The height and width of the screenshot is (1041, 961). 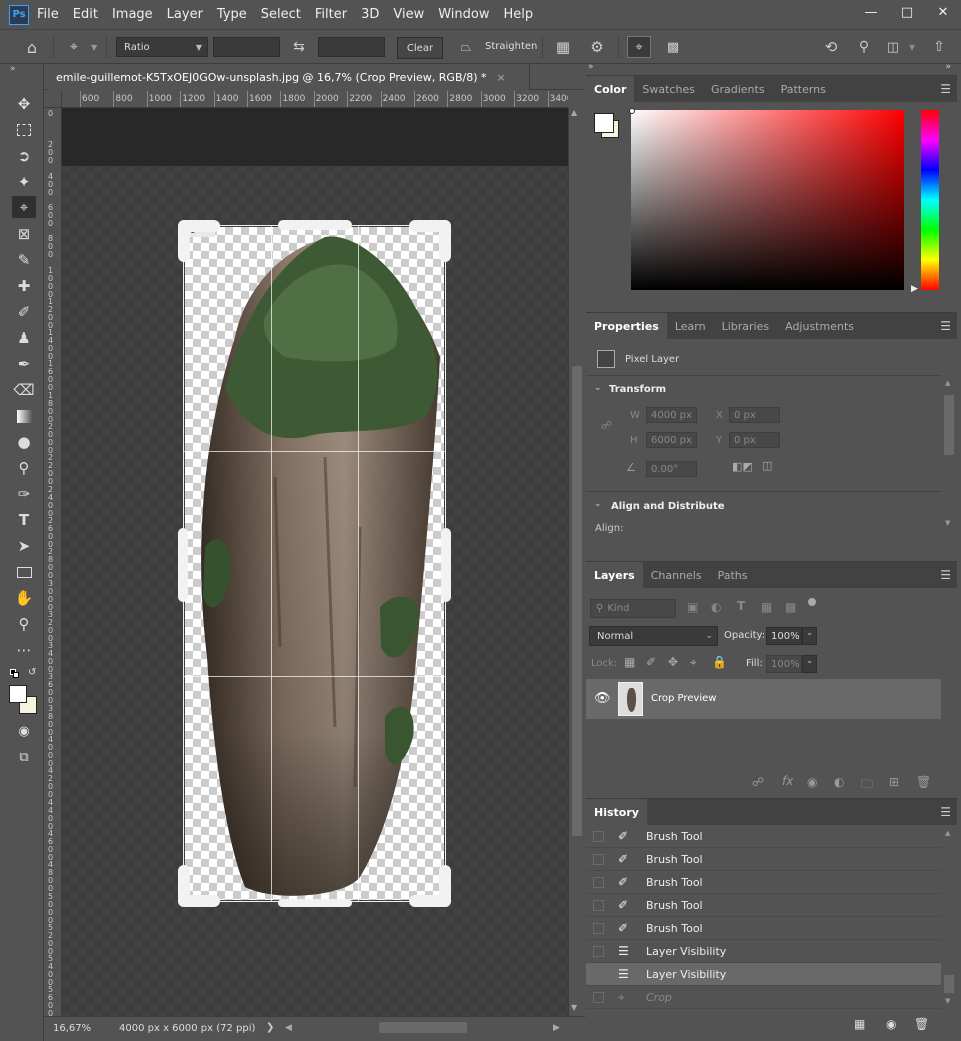 What do you see at coordinates (767, 465) in the screenshot?
I see `flip-vertical-icon: ◫` at bounding box center [767, 465].